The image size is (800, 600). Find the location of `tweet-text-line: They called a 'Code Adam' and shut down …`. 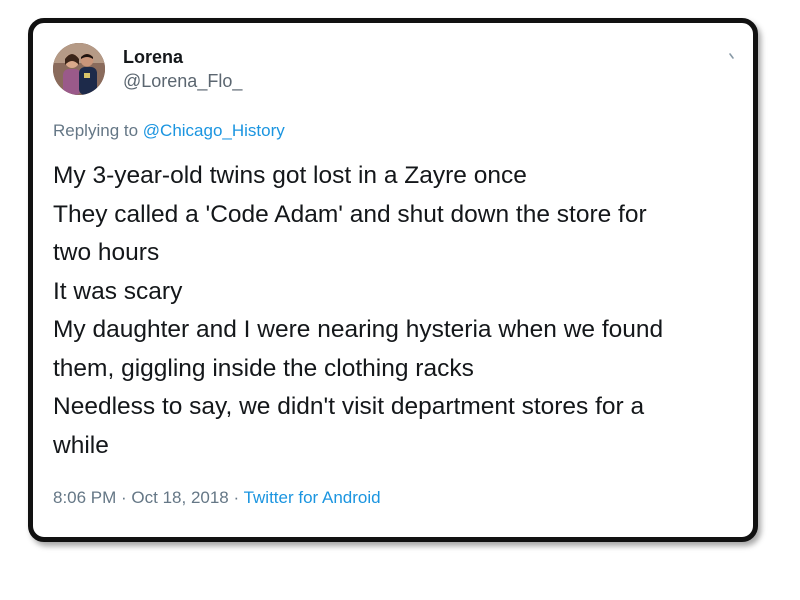

tweet-text-line: They called a 'Code Adam' and shut down … is located at coordinates (350, 214).